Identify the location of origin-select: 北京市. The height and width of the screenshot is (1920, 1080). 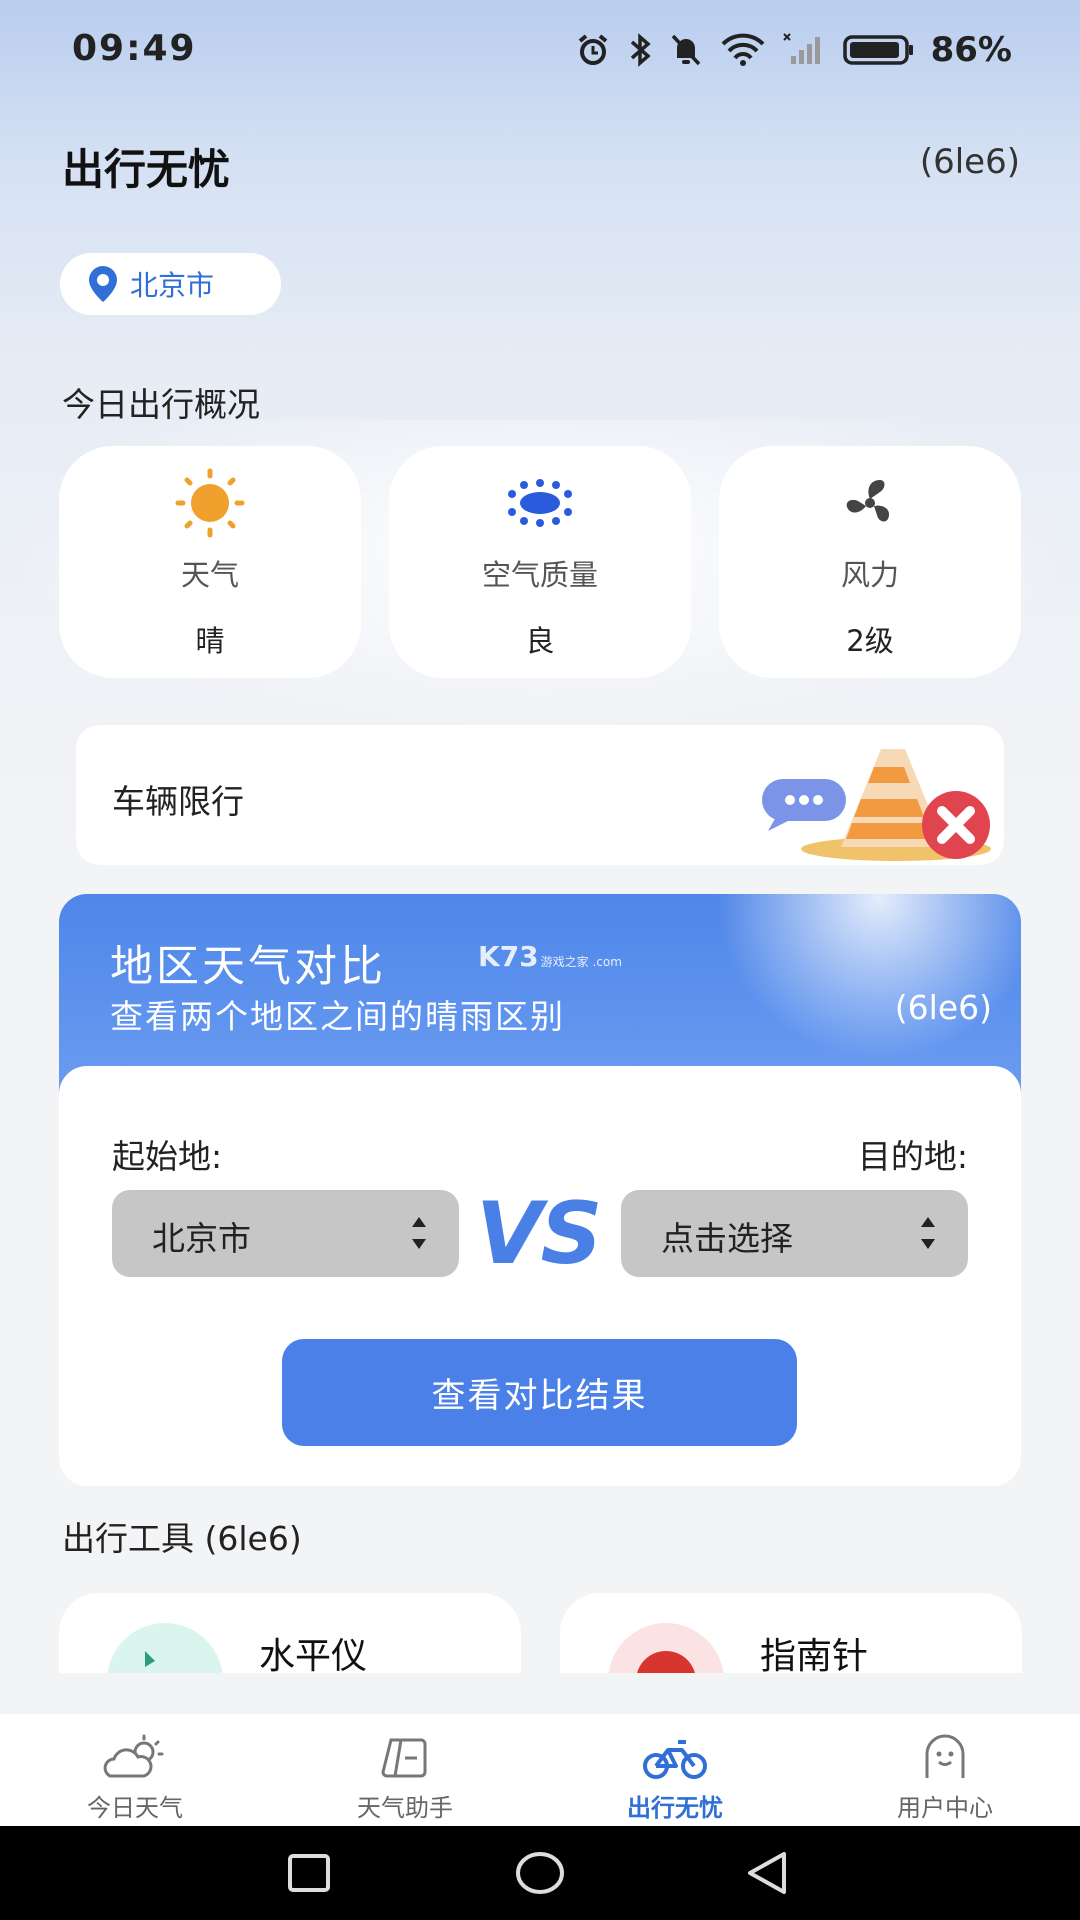
(285, 1233).